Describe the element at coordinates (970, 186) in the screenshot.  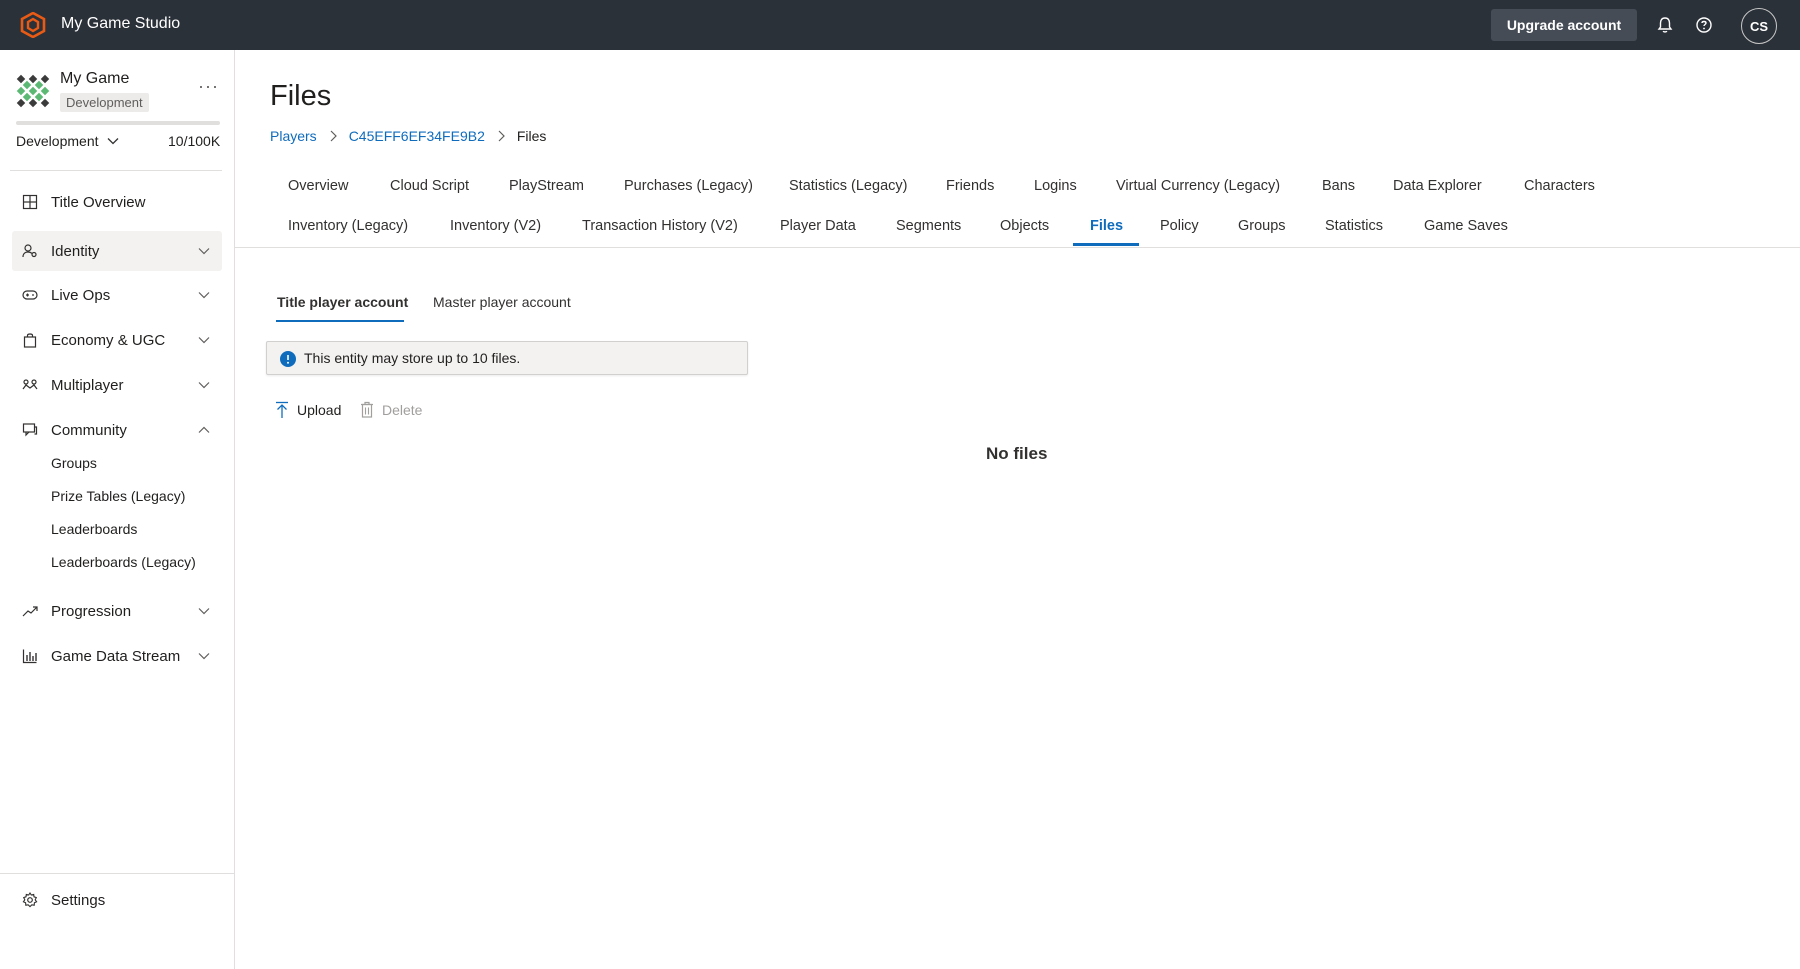
I see `tab-friends: Friends` at that location.